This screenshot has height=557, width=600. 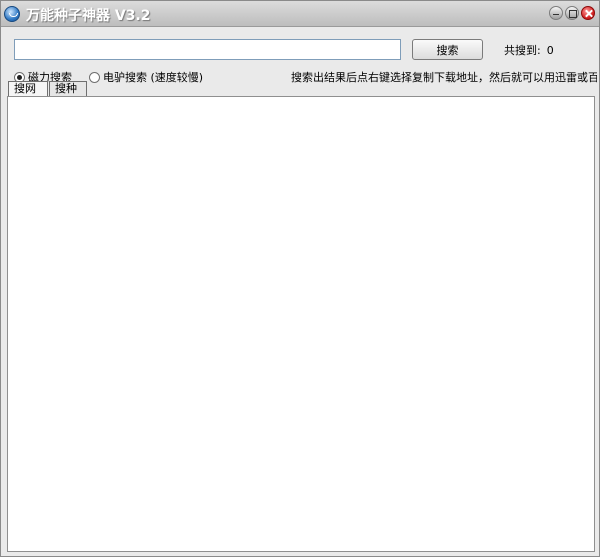 What do you see at coordinates (88, 16) in the screenshot?
I see `window-title: 万能种子神器 V3.2` at bounding box center [88, 16].